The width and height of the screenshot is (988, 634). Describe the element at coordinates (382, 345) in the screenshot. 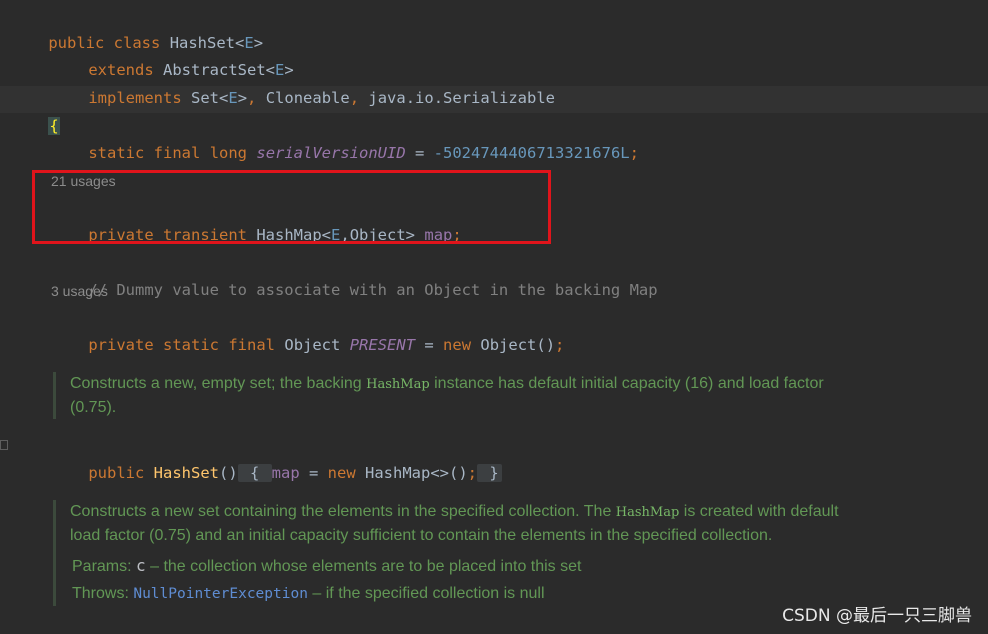

I see `field-name: PRESENT` at that location.